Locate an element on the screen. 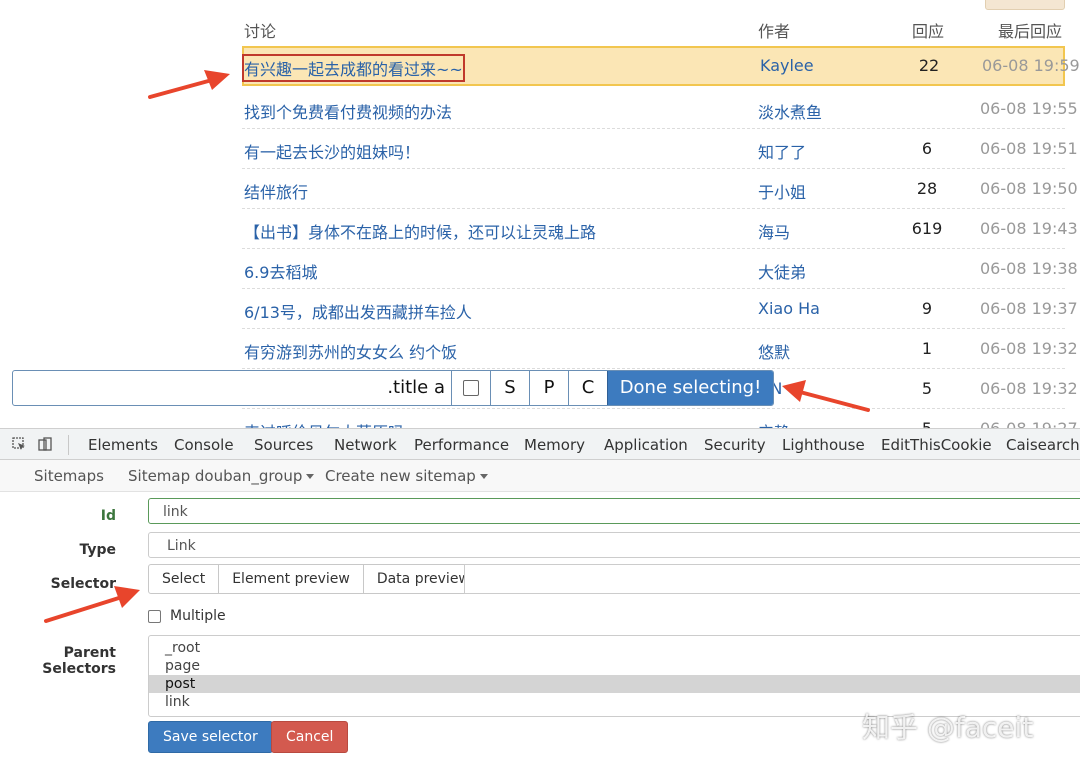  type-select: Link is located at coordinates (614, 545).